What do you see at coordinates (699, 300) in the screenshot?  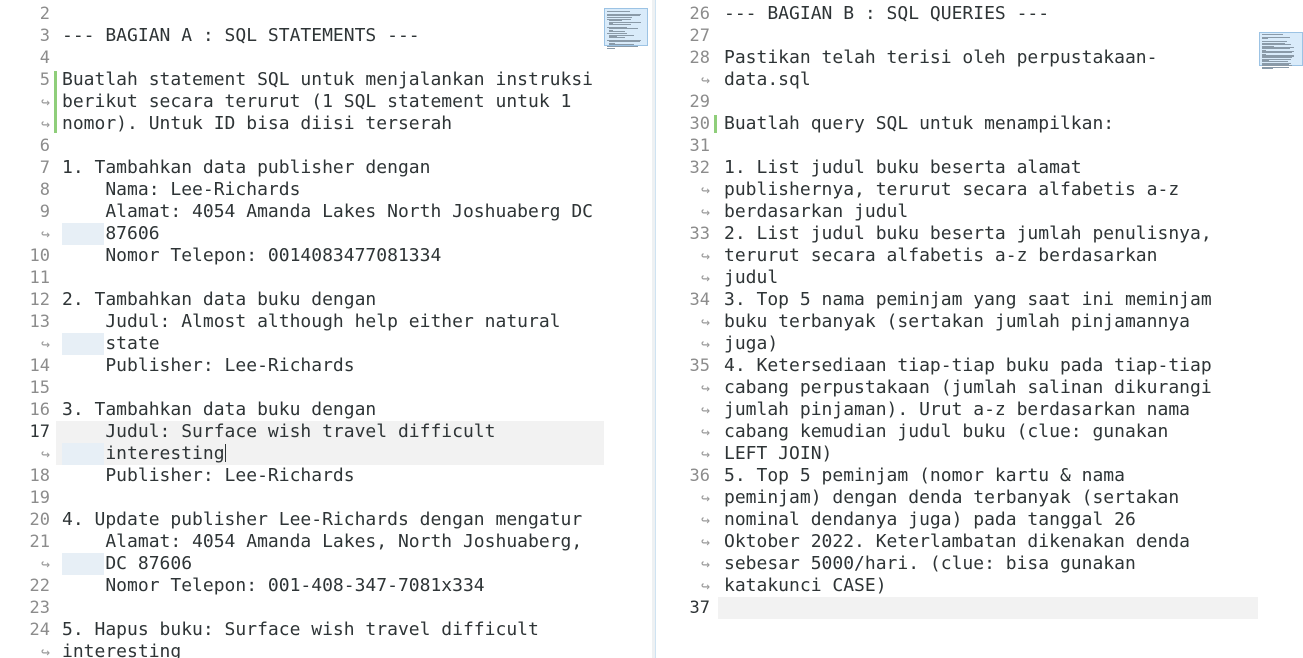 I see `line-number: 34` at bounding box center [699, 300].